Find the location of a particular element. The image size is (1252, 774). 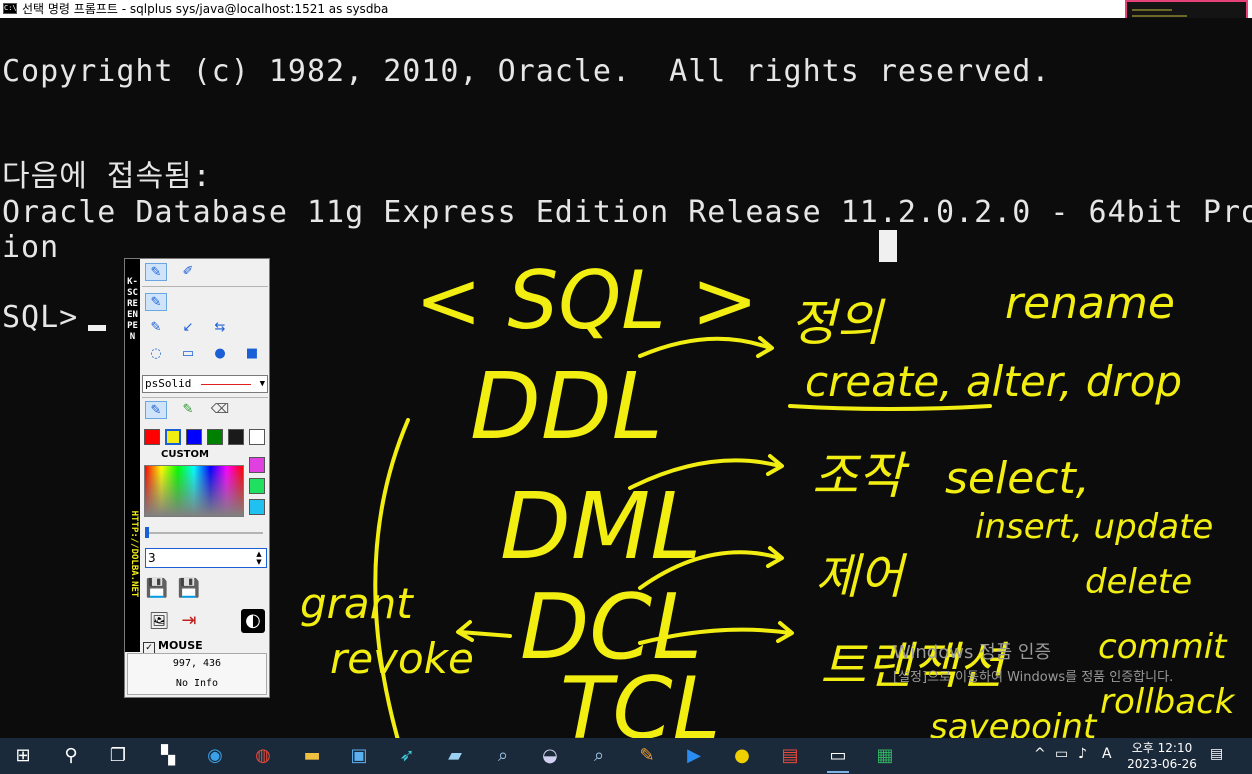

save-close-icon: 💾 is located at coordinates (189, 589).